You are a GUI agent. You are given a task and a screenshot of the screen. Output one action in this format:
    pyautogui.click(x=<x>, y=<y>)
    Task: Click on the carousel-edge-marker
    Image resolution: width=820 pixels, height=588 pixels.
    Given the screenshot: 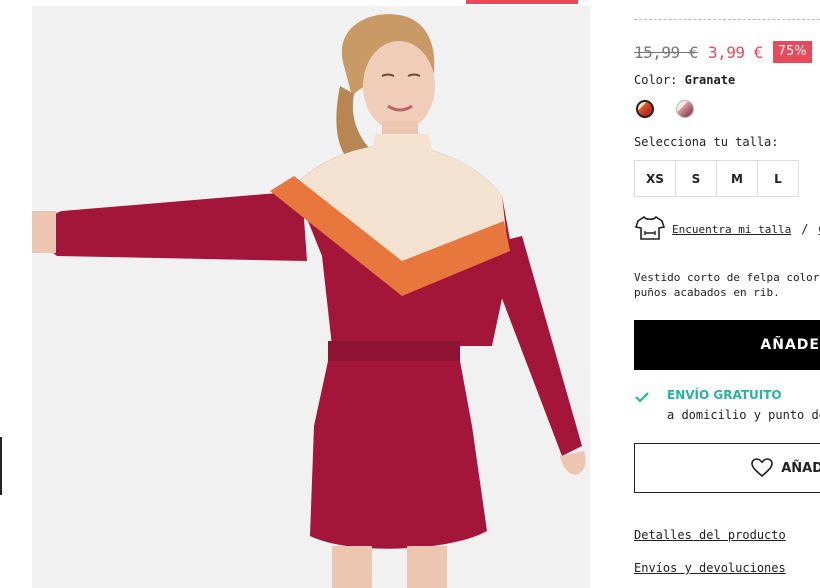 What is the action you would take?
    pyautogui.click(x=1, y=466)
    